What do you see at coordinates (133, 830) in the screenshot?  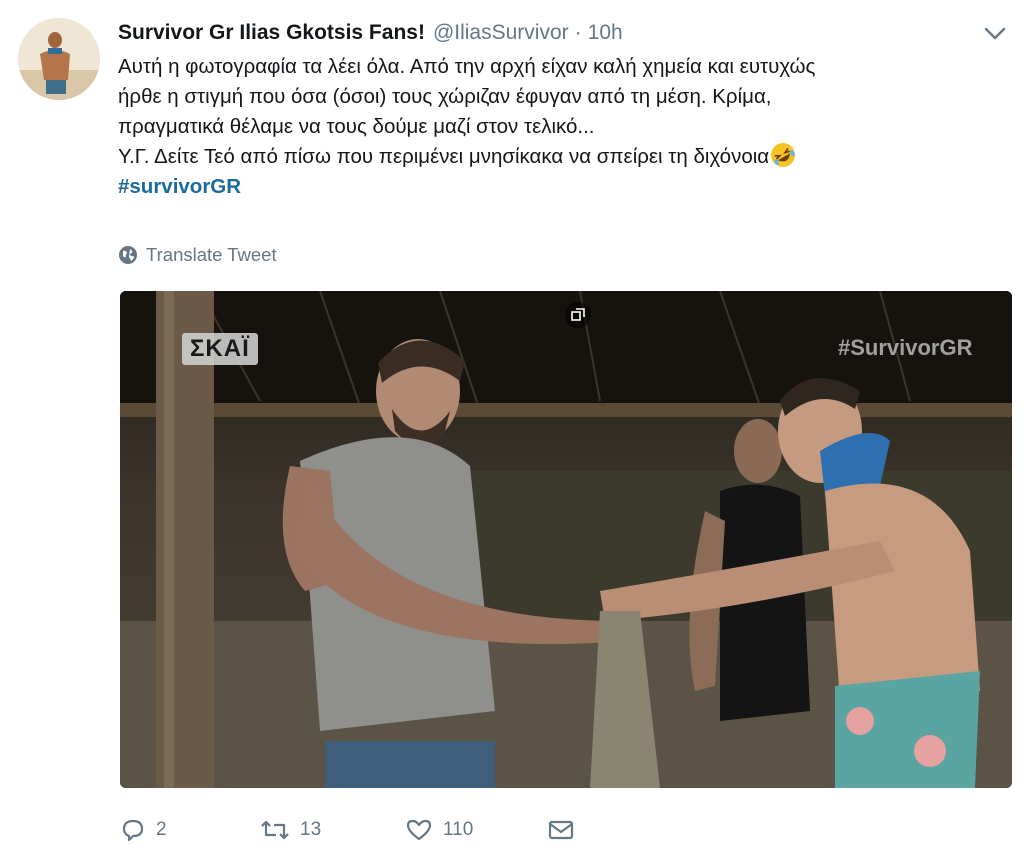 I see `reply-icon` at bounding box center [133, 830].